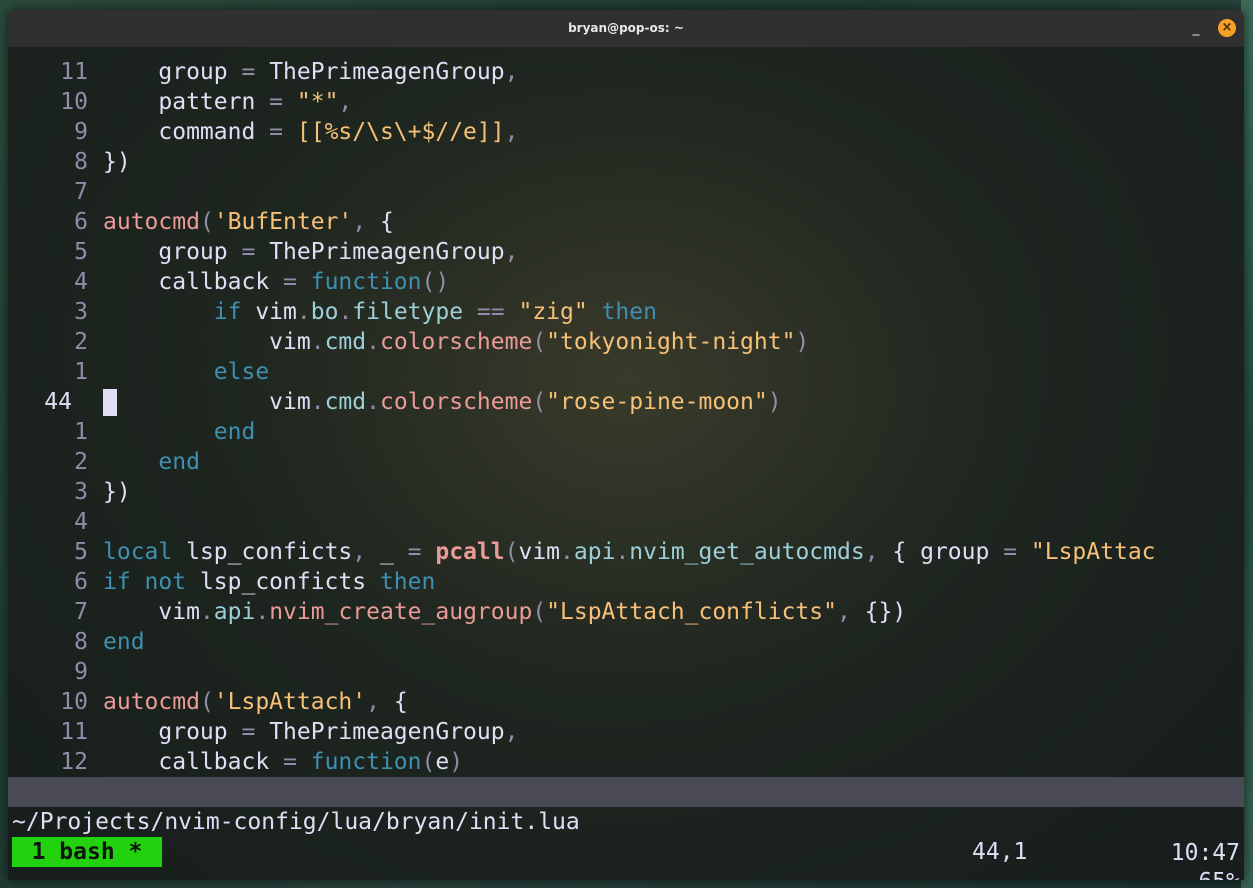 This screenshot has width=1253, height=888. What do you see at coordinates (442, 762) in the screenshot?
I see `code-token: e` at bounding box center [442, 762].